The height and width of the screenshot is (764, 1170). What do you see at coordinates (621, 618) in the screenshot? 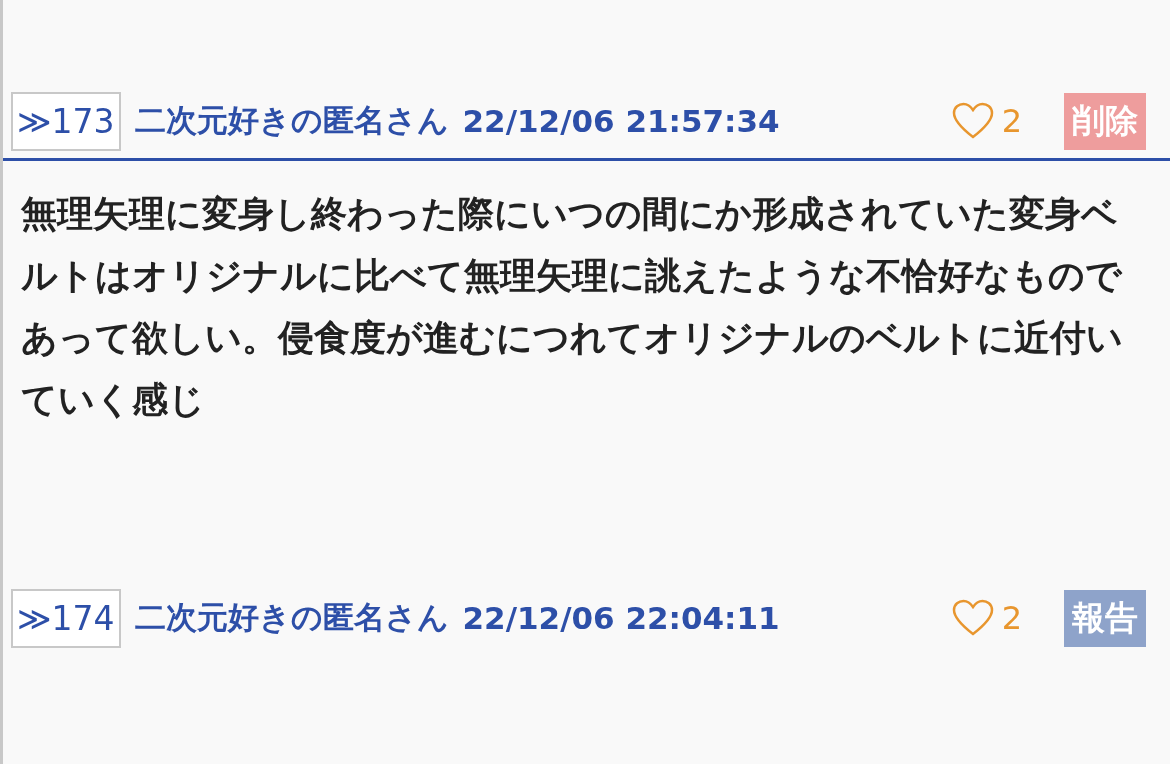
I see `post-date: 22/12/06 22:04:11` at bounding box center [621, 618].